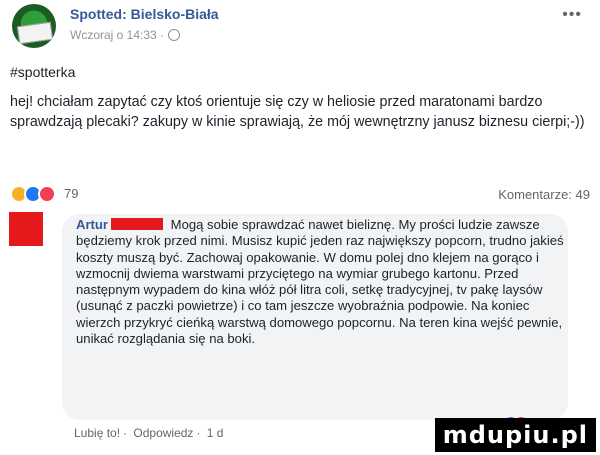 This screenshot has height=455, width=600. Describe the element at coordinates (26, 229) in the screenshot. I see `commenter-avatar` at that location.